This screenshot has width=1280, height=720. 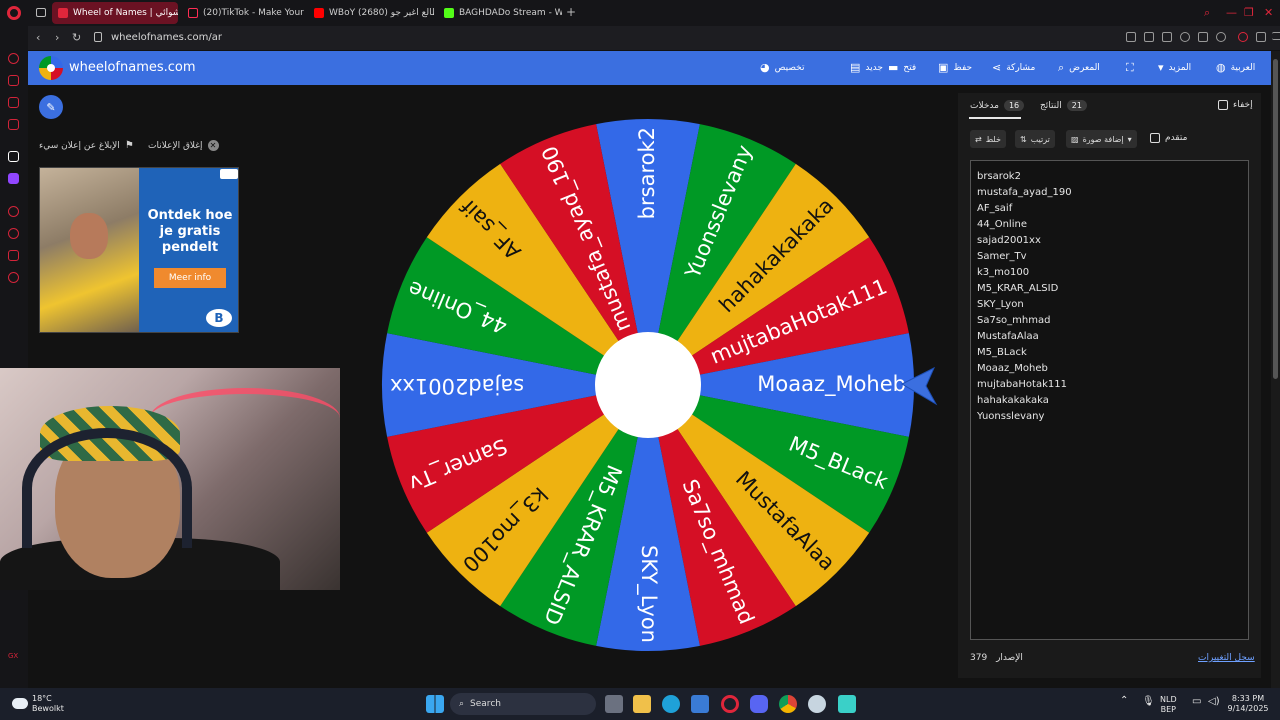 What do you see at coordinates (1109, 225) in the screenshot?
I see `entry-line: 44_Online` at bounding box center [1109, 225].